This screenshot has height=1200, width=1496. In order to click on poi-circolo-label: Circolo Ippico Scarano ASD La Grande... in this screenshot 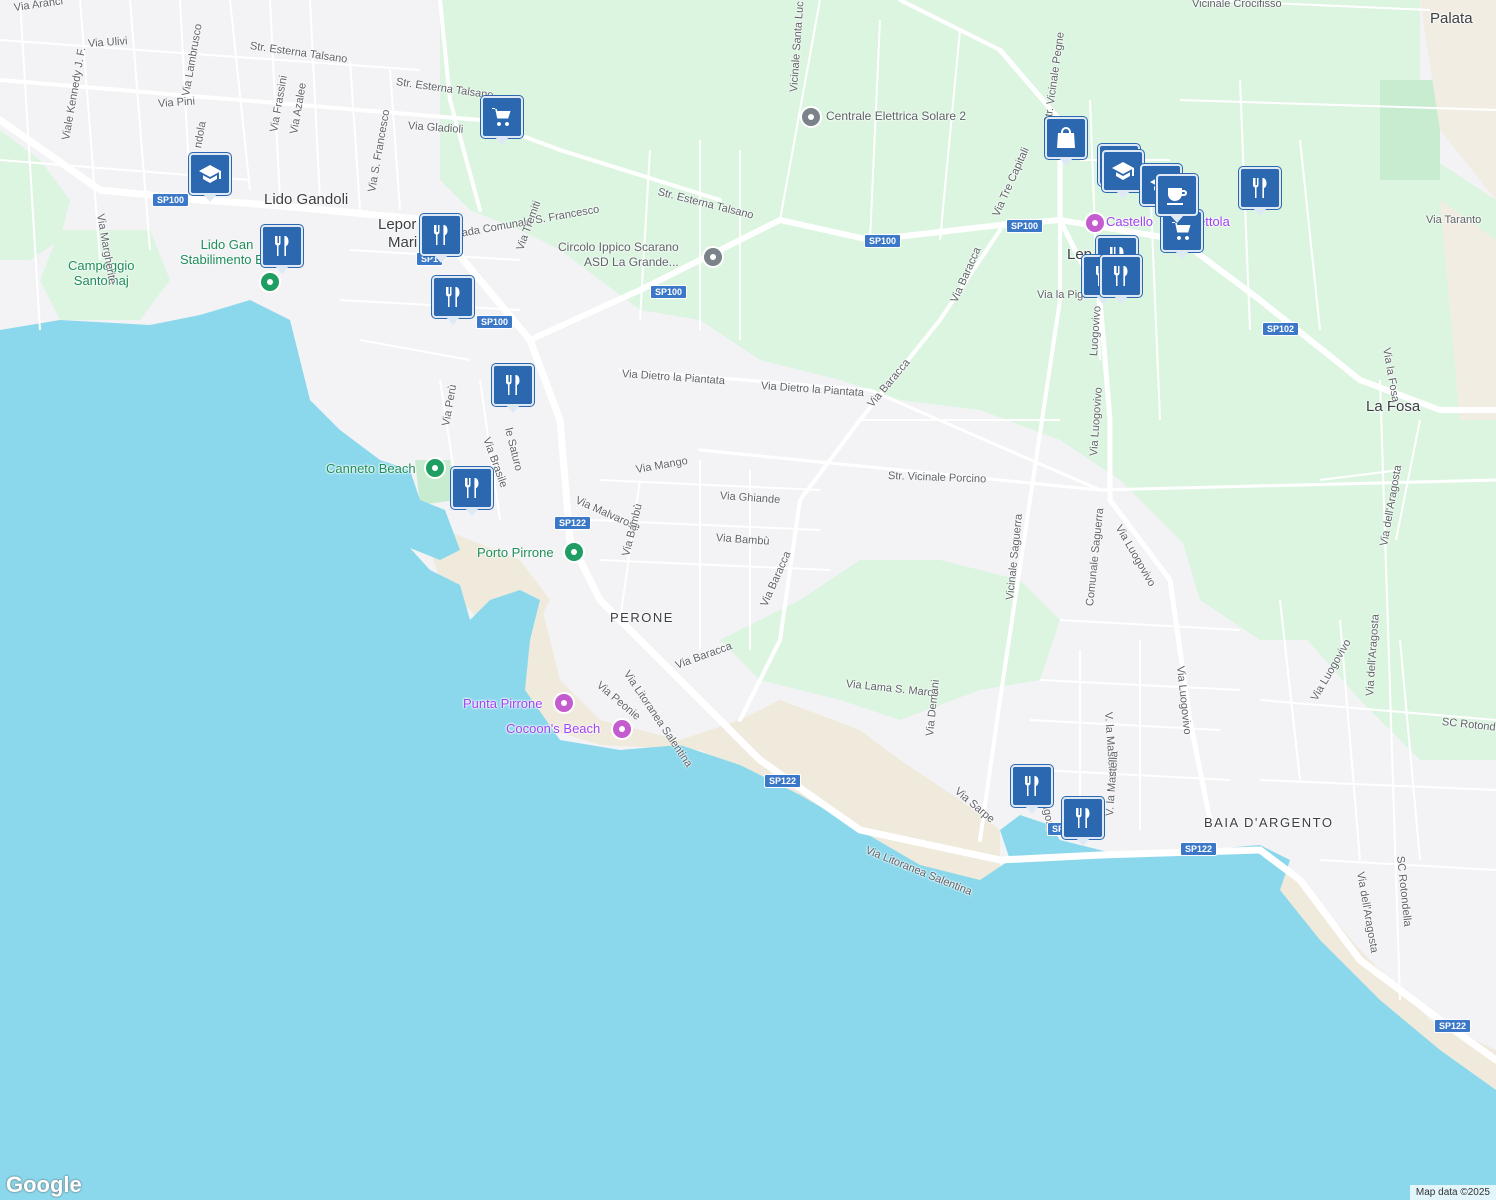, I will do `click(618, 255)`.